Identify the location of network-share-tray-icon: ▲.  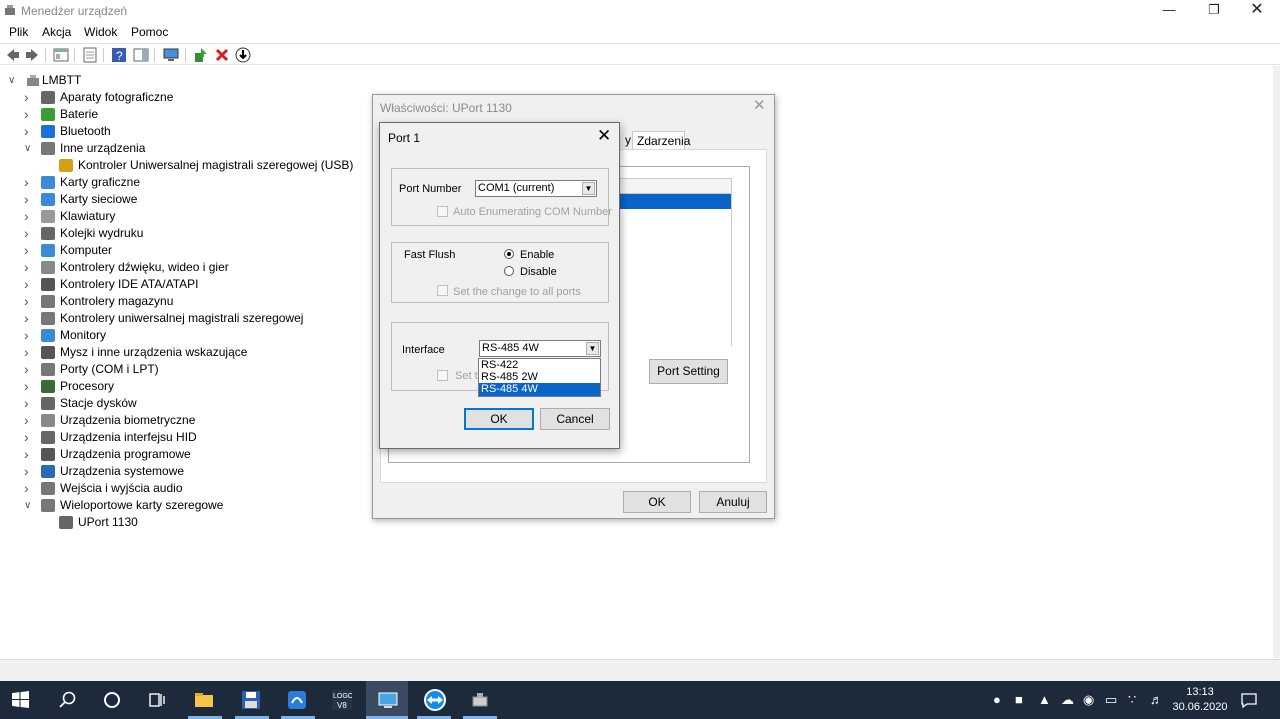
(1044, 699).